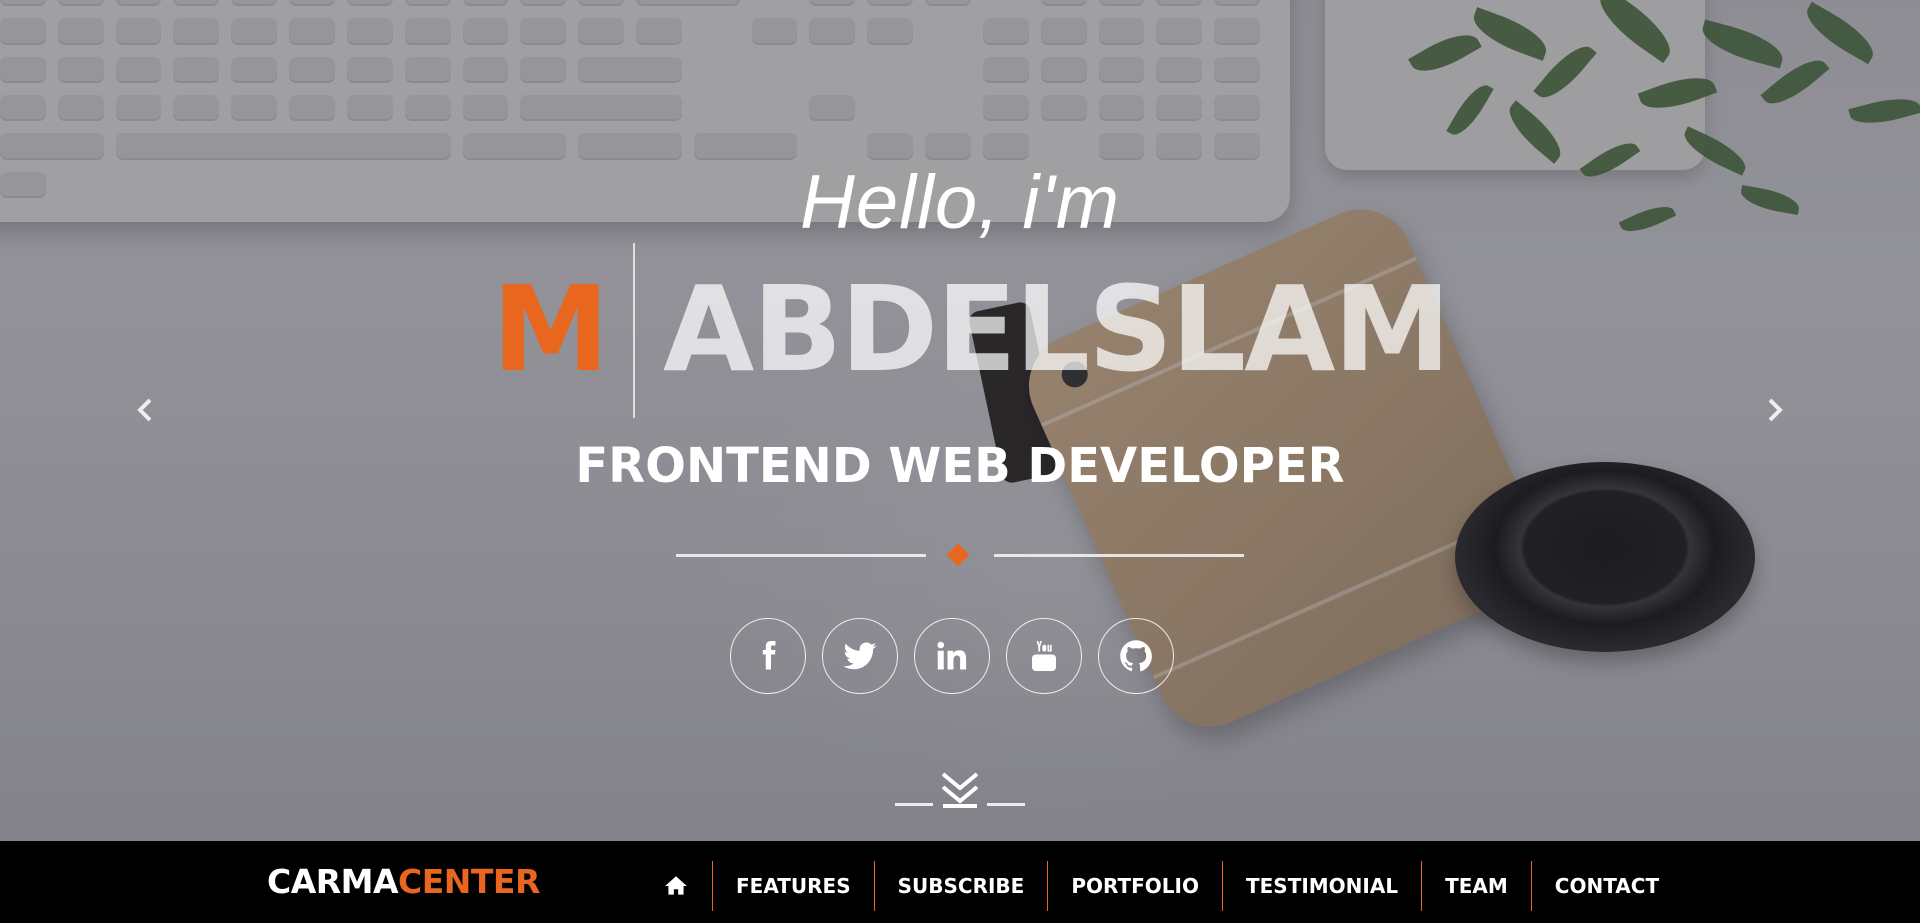  Describe the element at coordinates (960, 886) in the screenshot. I see `nav-subscribe: SUBSCRIBE` at that location.